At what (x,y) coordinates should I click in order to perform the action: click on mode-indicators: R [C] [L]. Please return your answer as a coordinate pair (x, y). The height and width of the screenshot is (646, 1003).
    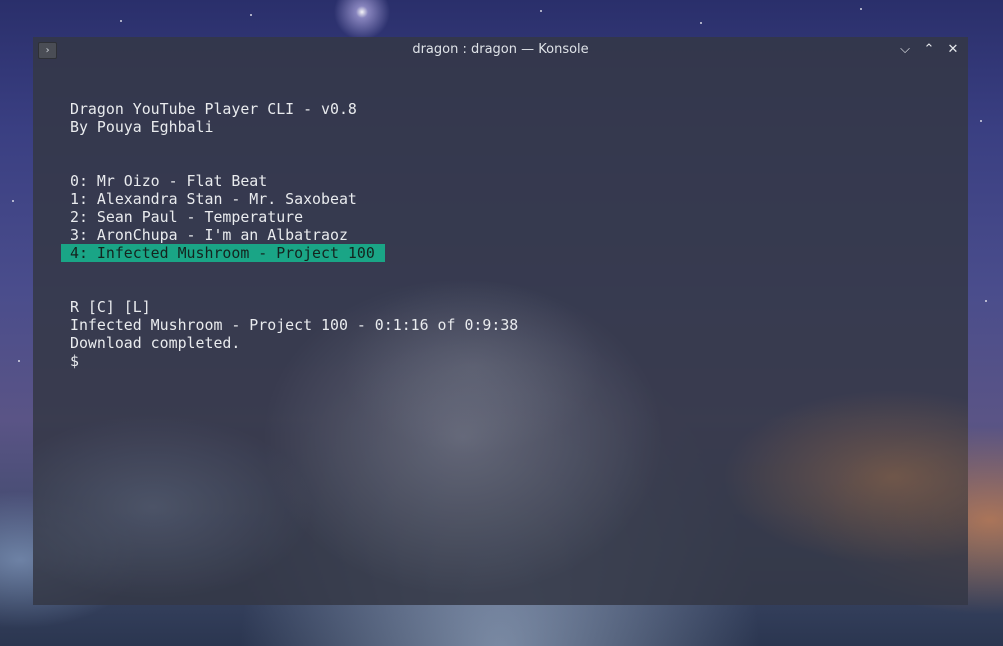
    Looking at the image, I should click on (110, 307).